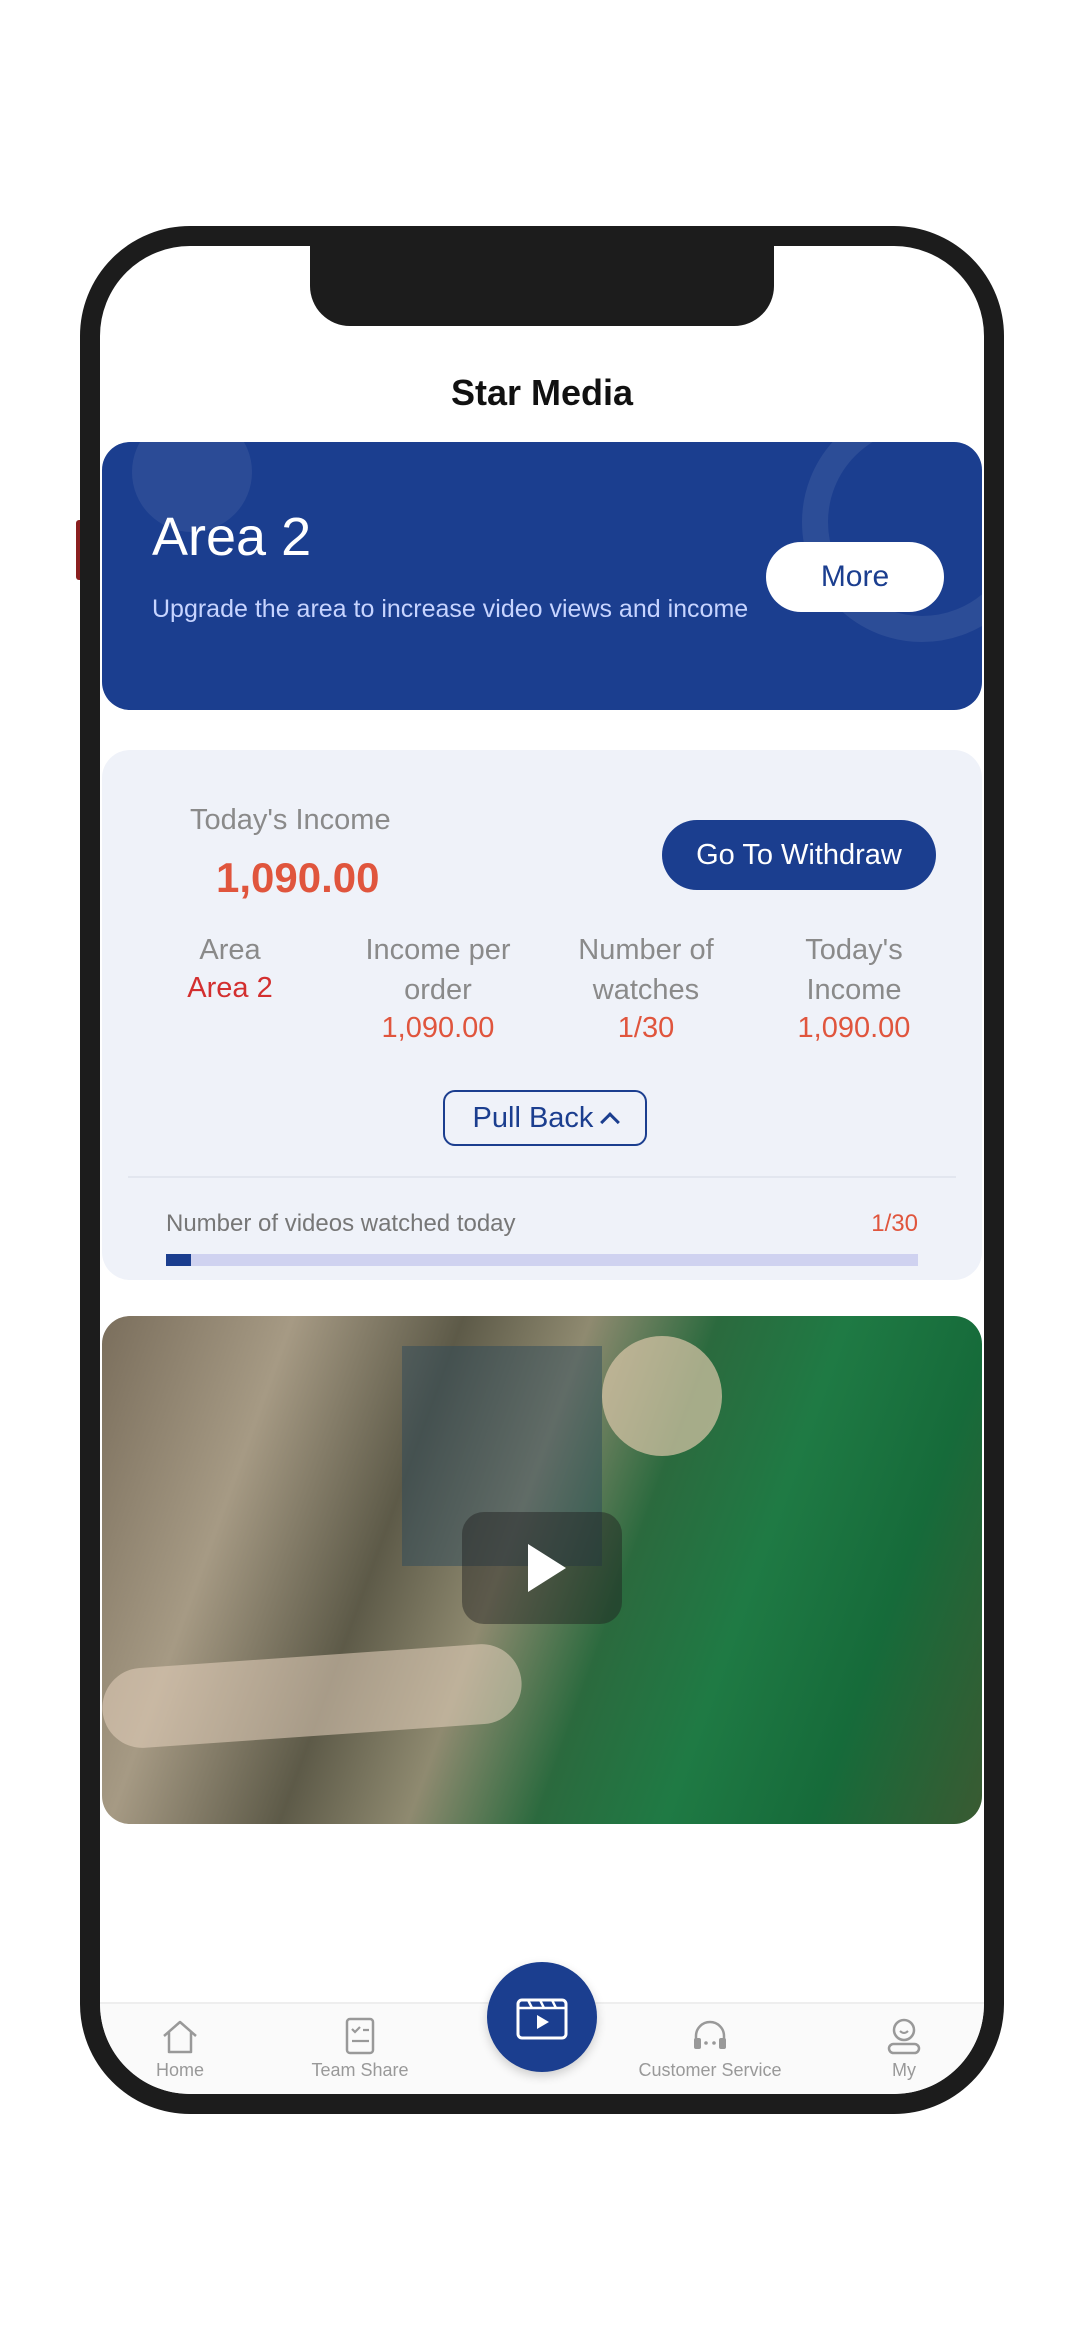 The image size is (1080, 2340). Describe the element at coordinates (542, 1177) in the screenshot. I see `divider` at that location.